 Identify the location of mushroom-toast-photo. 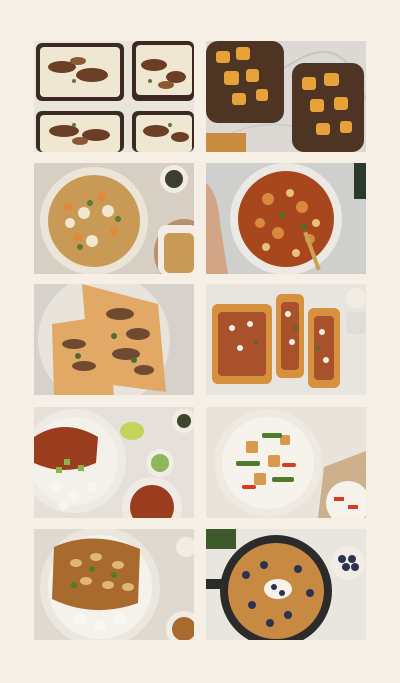
(114, 96).